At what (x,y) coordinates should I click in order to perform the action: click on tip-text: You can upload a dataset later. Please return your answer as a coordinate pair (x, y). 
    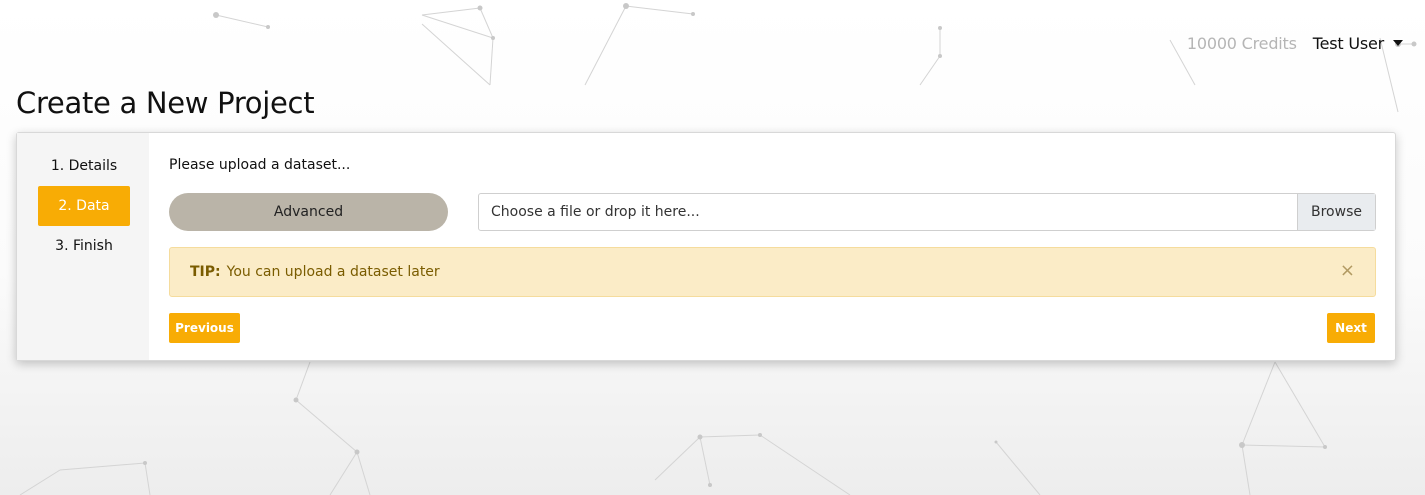
    Looking at the image, I should click on (333, 272).